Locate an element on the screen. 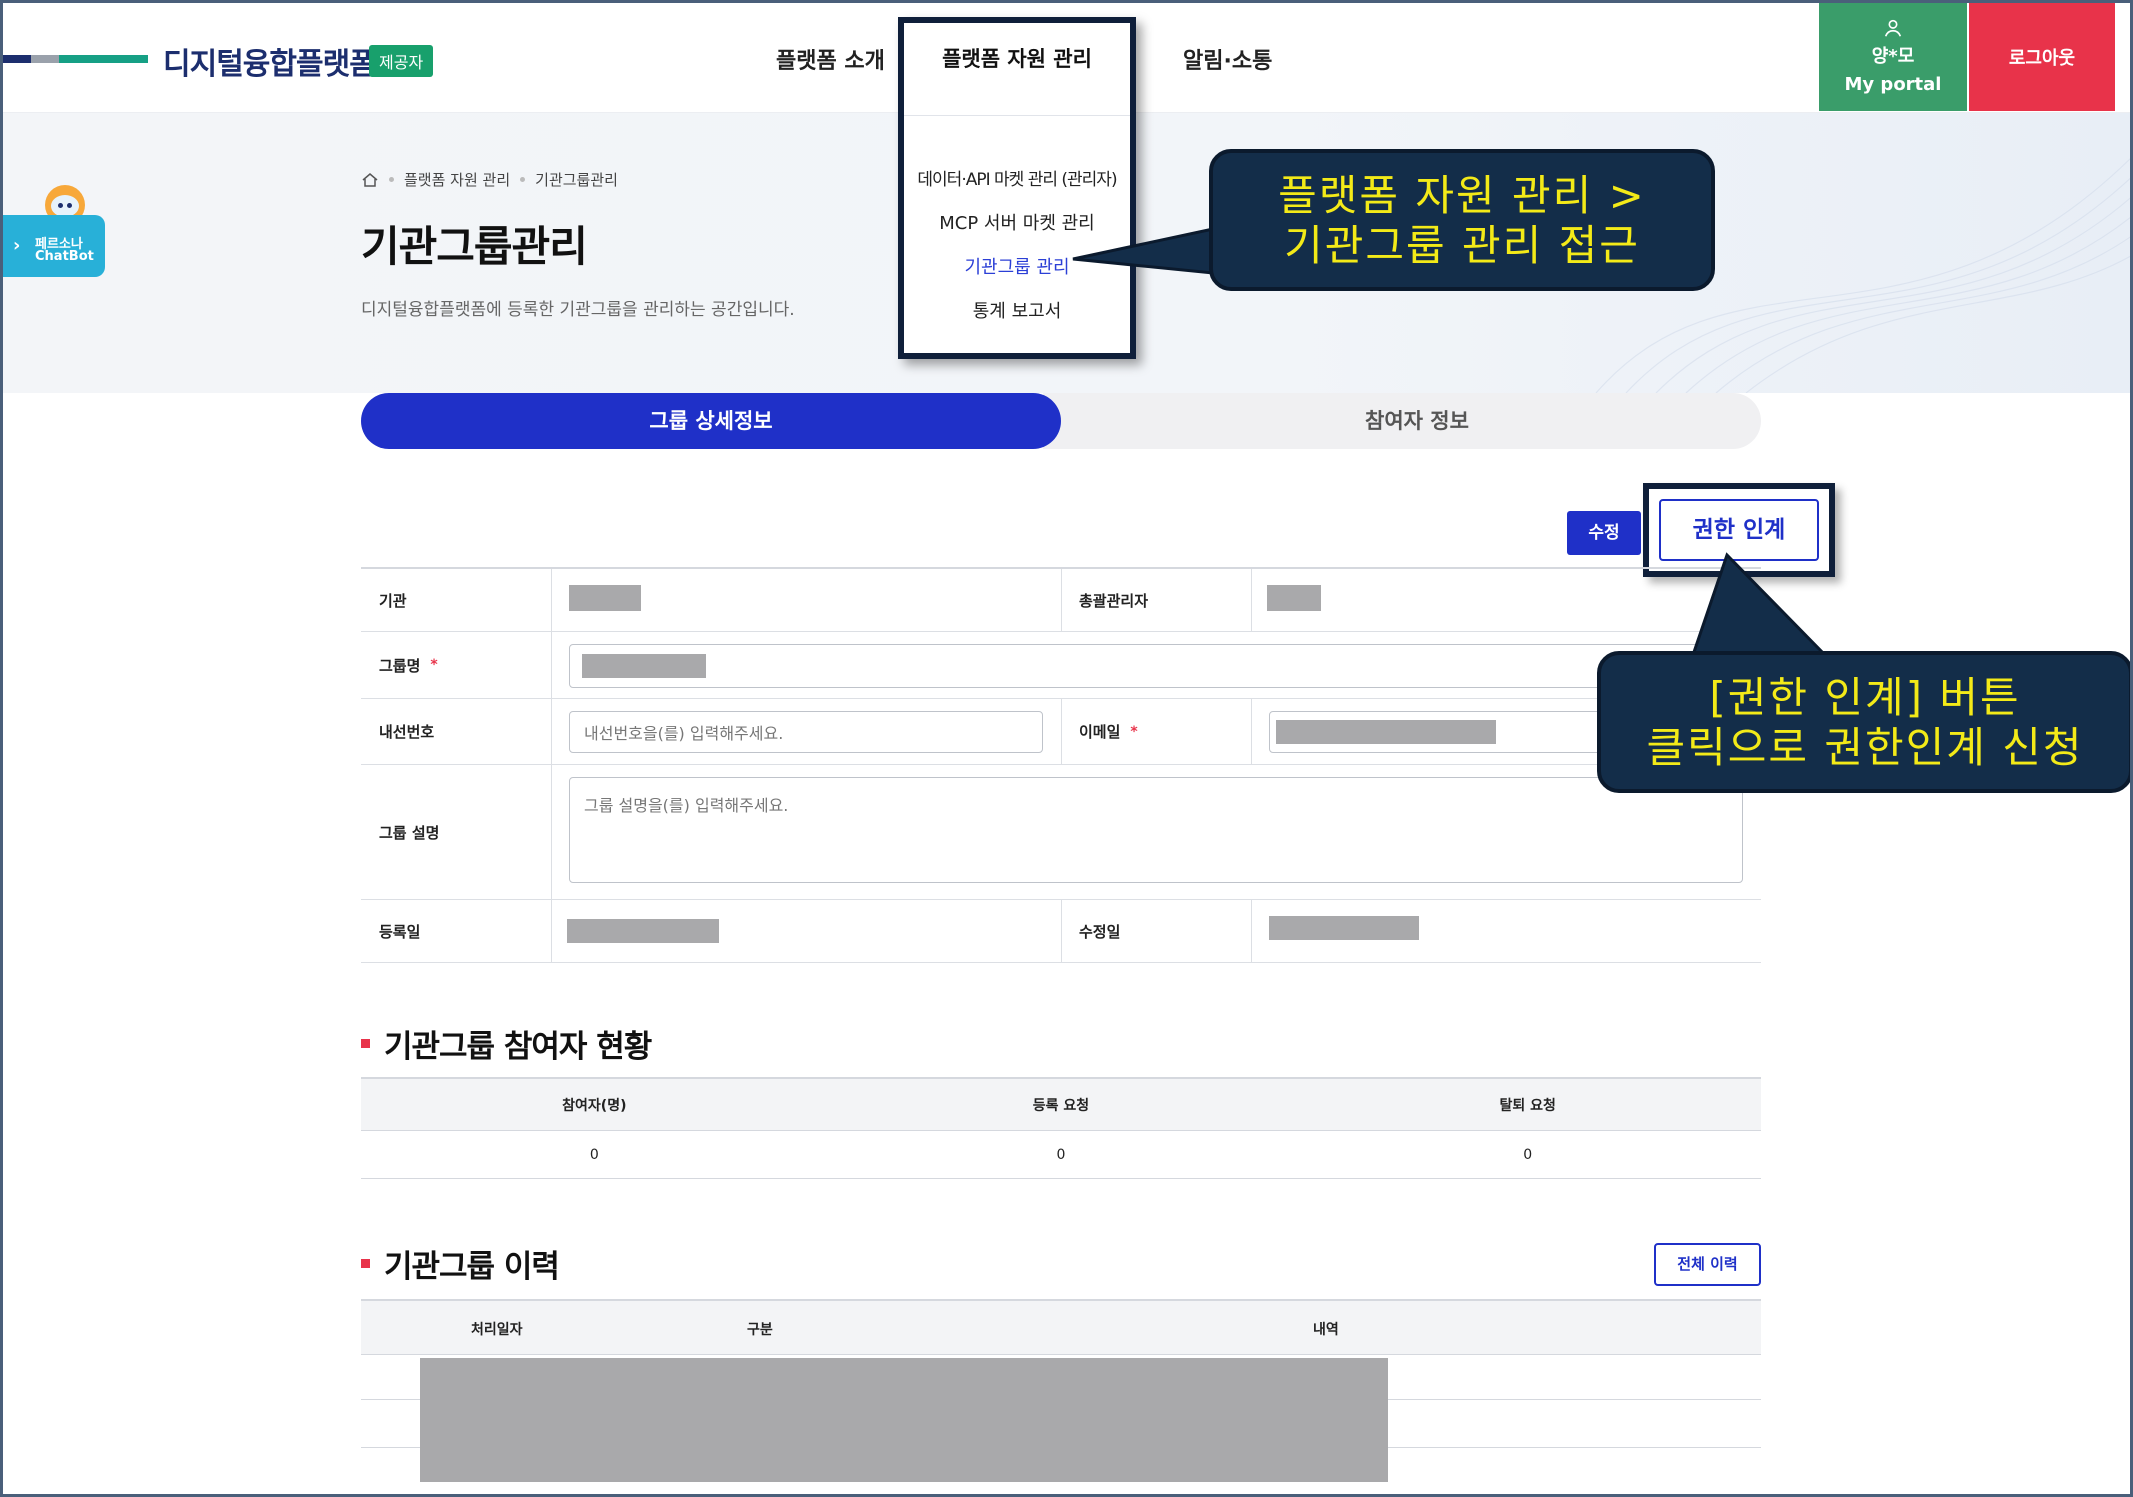 Image resolution: width=2133 pixels, height=1497 pixels. ext-input: 내선번호을(를) 입력해주세요. is located at coordinates (806, 732).